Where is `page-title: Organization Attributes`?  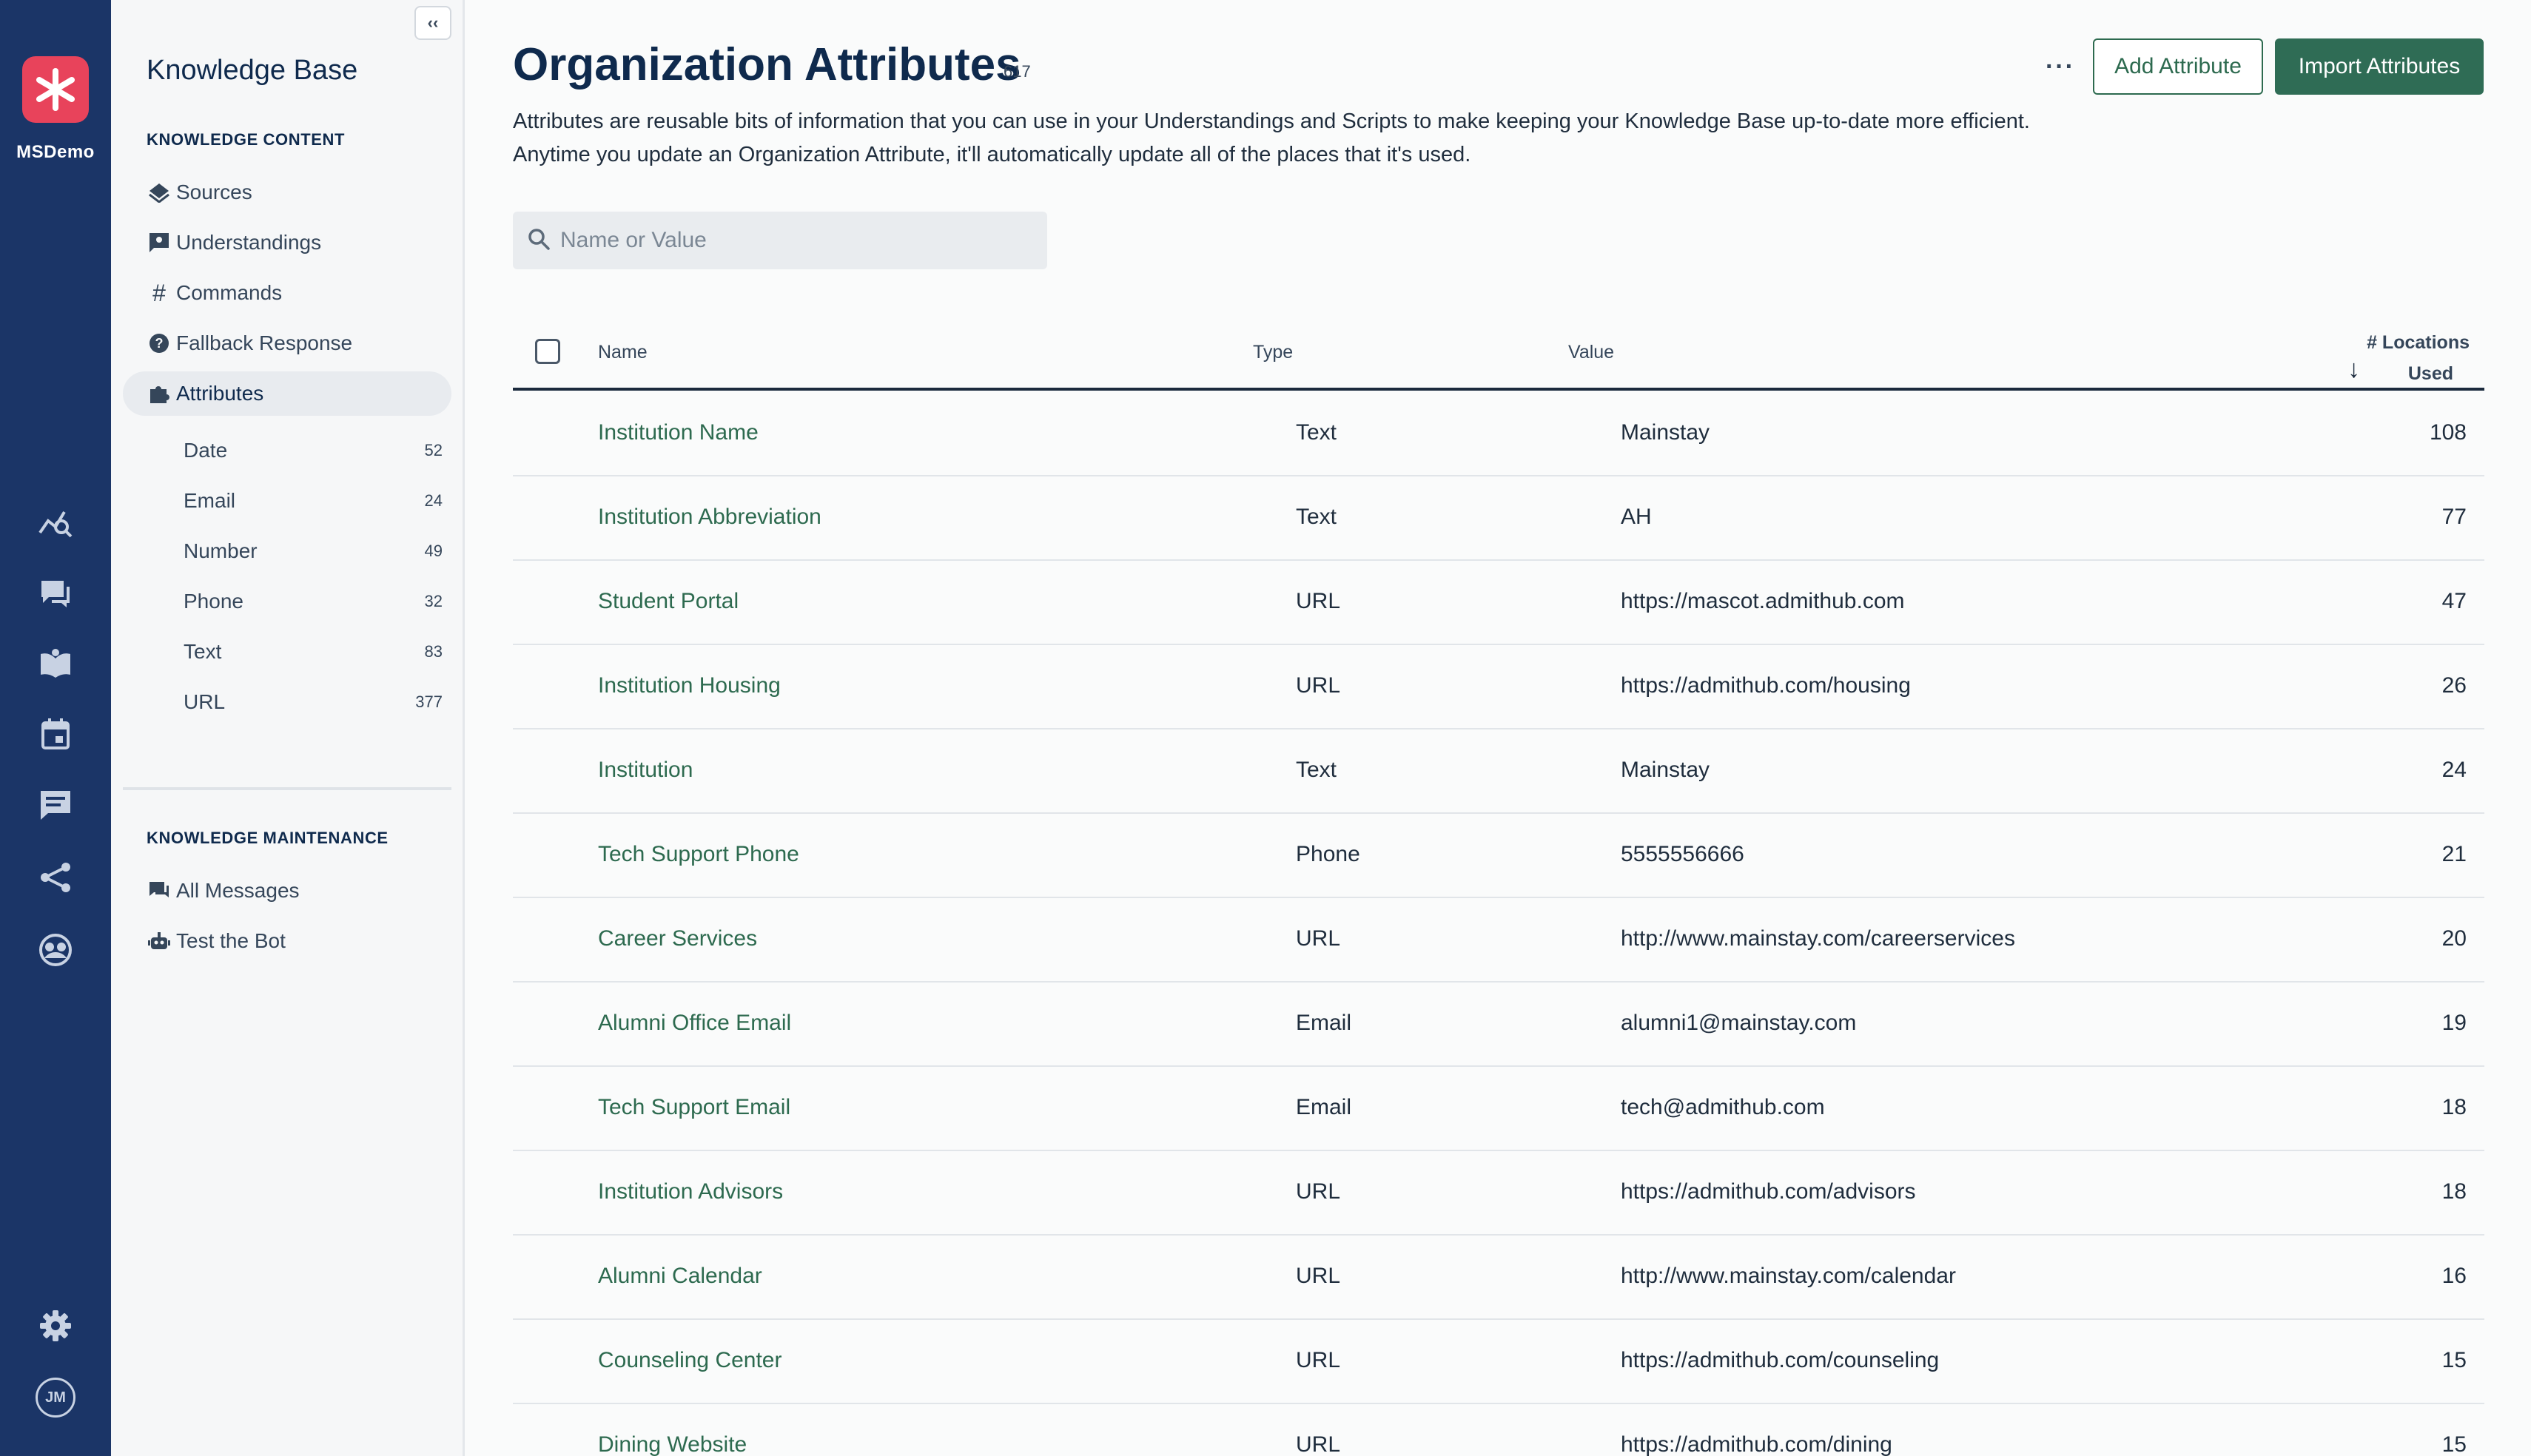
page-title: Organization Attributes is located at coordinates (767, 64).